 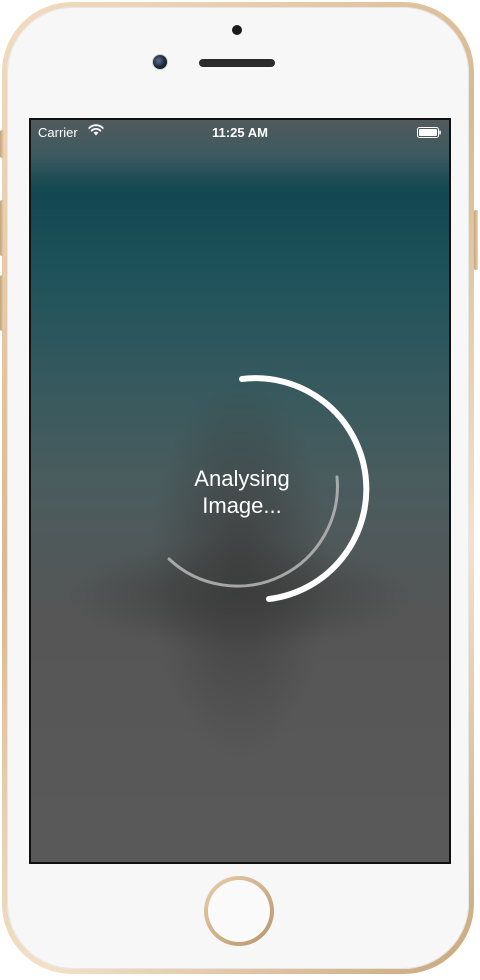 What do you see at coordinates (242, 478) in the screenshot?
I see `loading-line-1: Analysing` at bounding box center [242, 478].